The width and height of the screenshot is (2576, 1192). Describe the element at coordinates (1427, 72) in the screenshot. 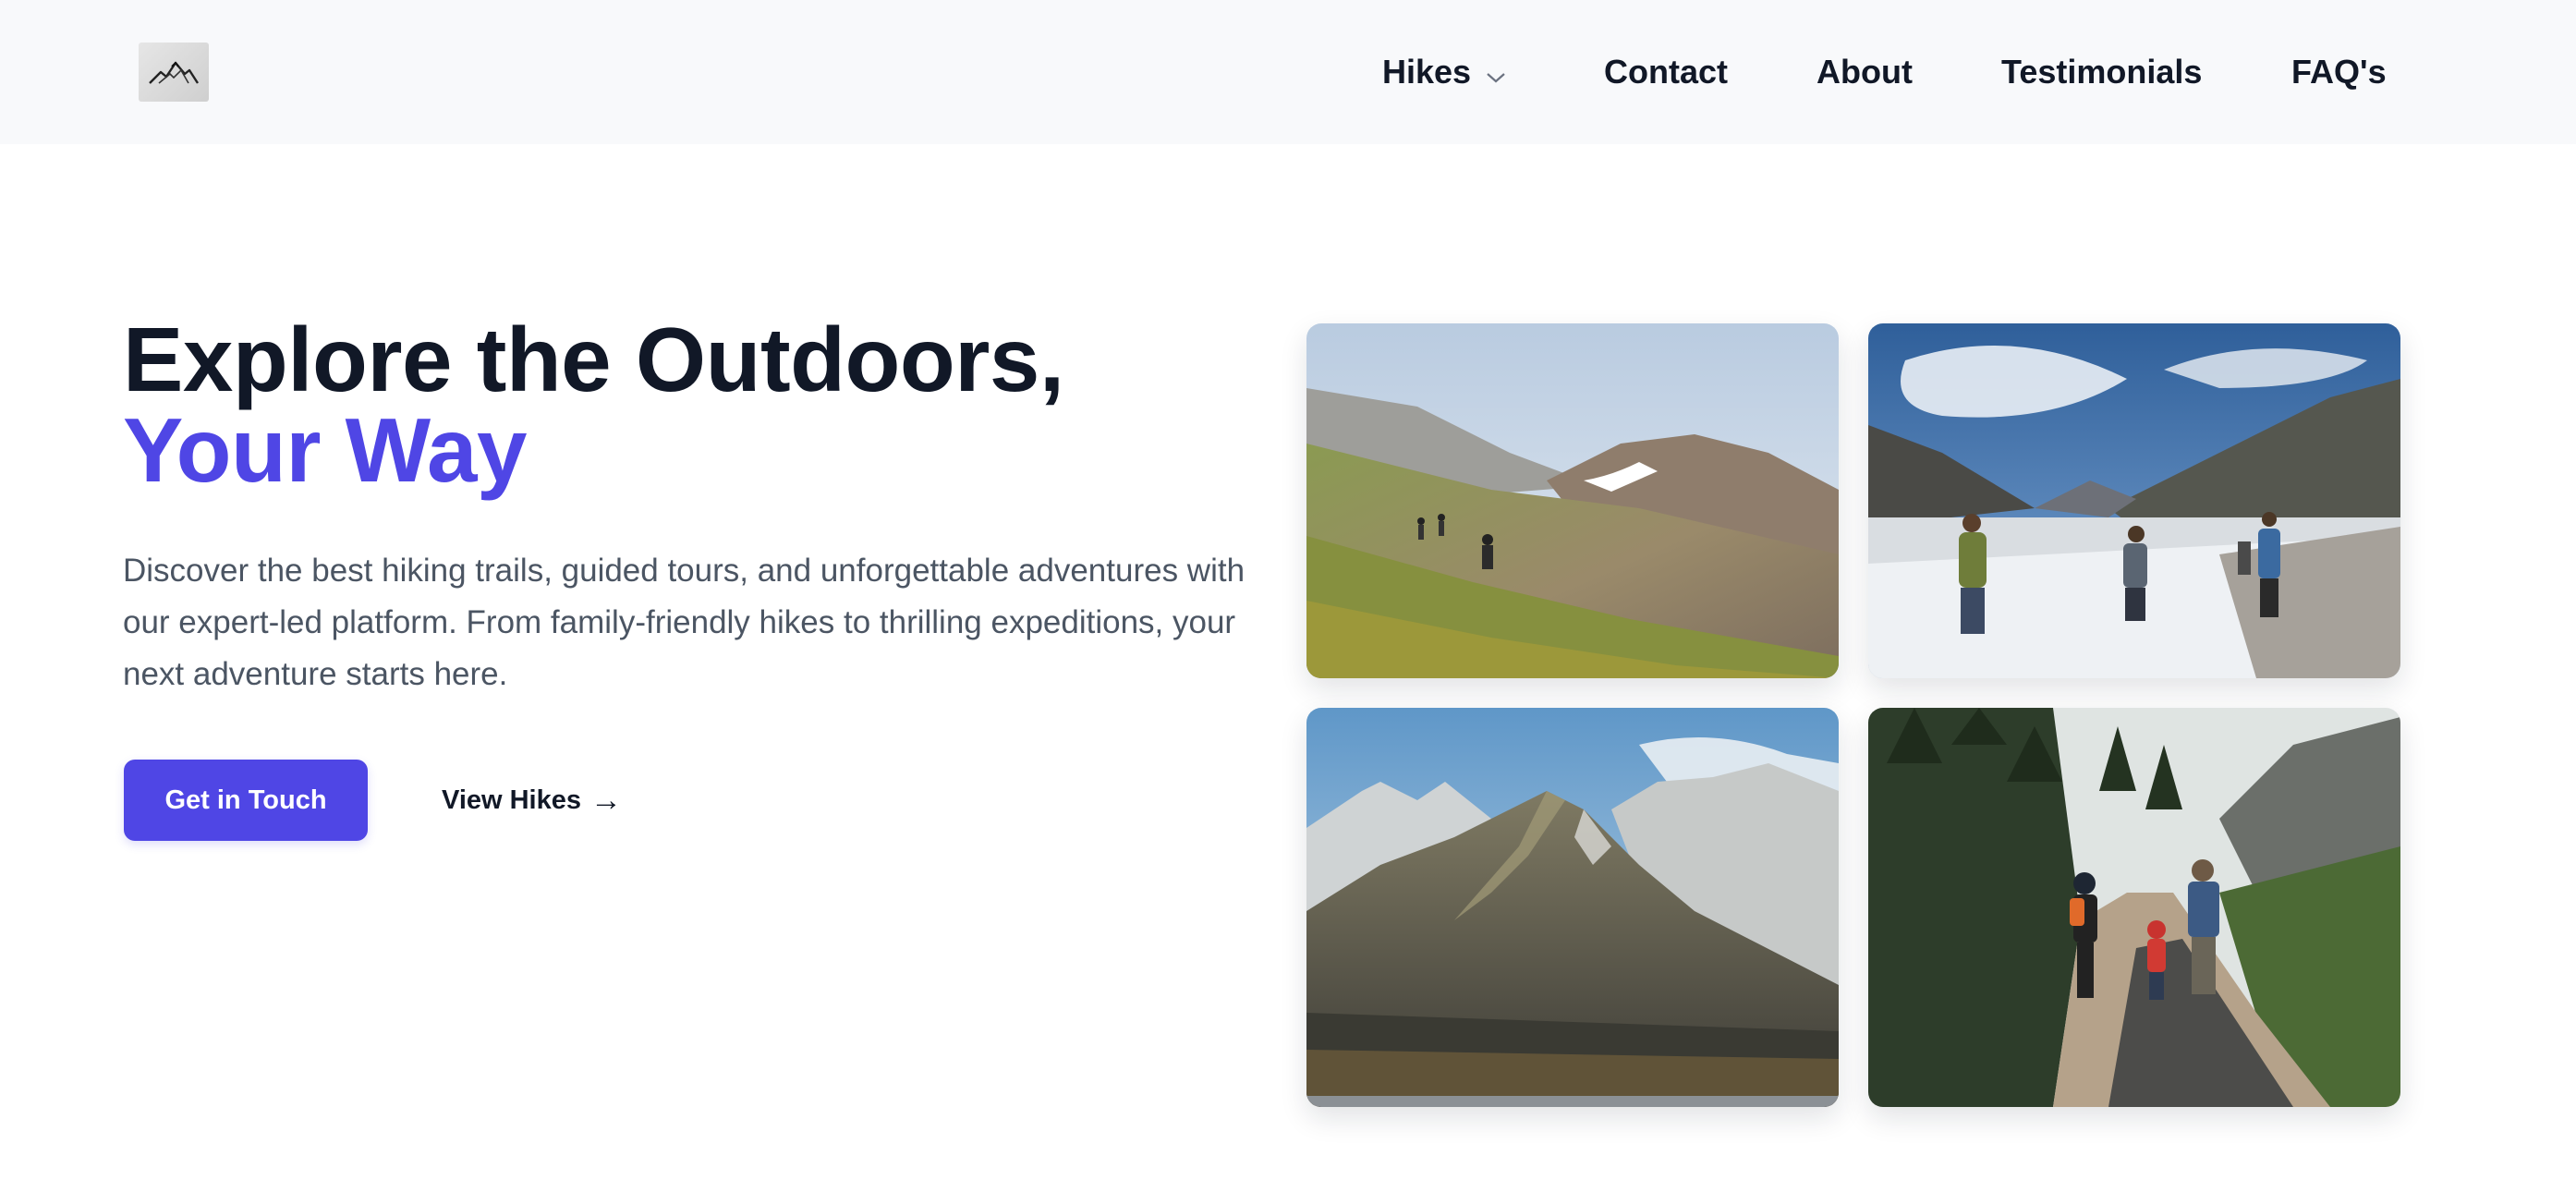

I see `nav-hikes-label: Hikes` at that location.